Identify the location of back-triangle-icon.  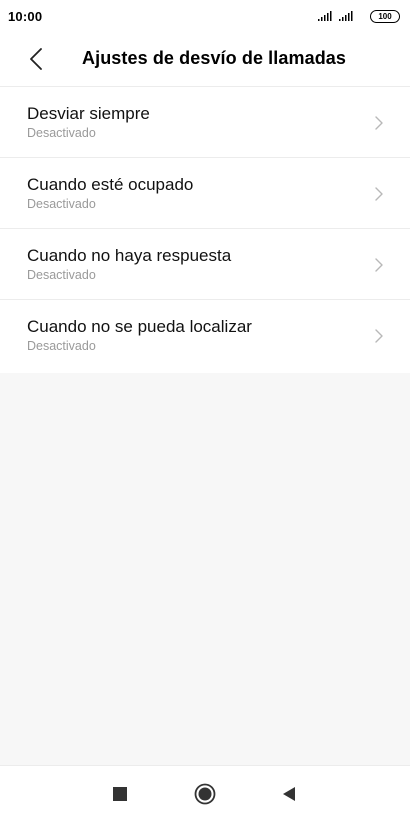
(289, 794).